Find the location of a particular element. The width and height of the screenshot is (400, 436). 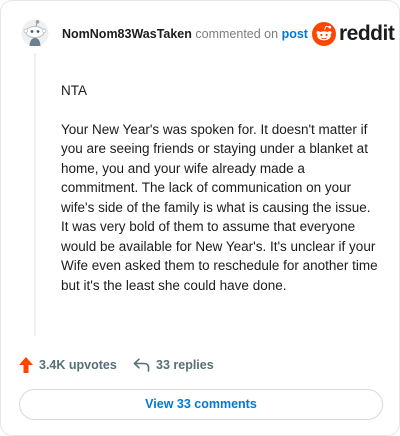

reply-arrow-icon is located at coordinates (141, 365).